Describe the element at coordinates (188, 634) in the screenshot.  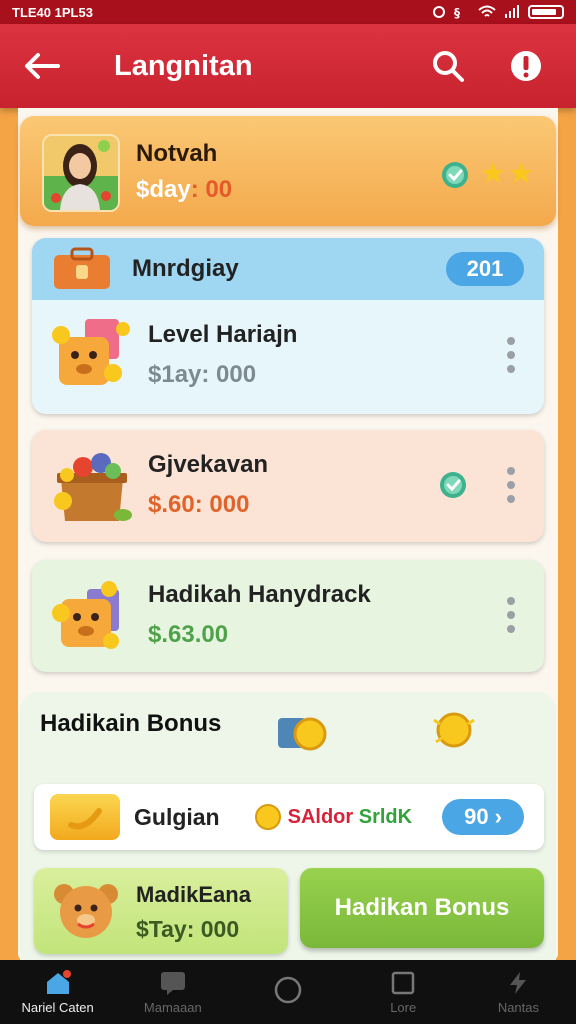
I see `row-amount: $.63.00` at that location.